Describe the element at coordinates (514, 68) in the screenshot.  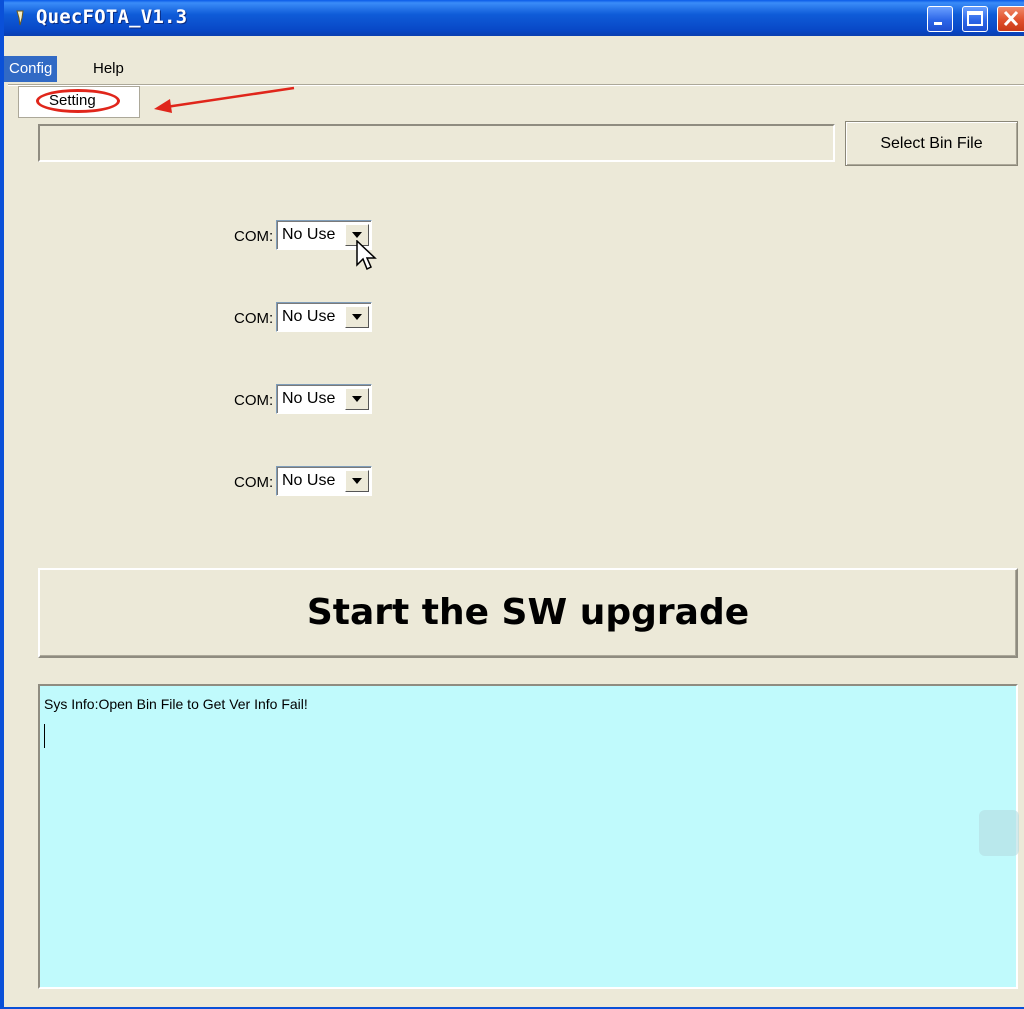
I see `menu-bar: Config Help` at that location.